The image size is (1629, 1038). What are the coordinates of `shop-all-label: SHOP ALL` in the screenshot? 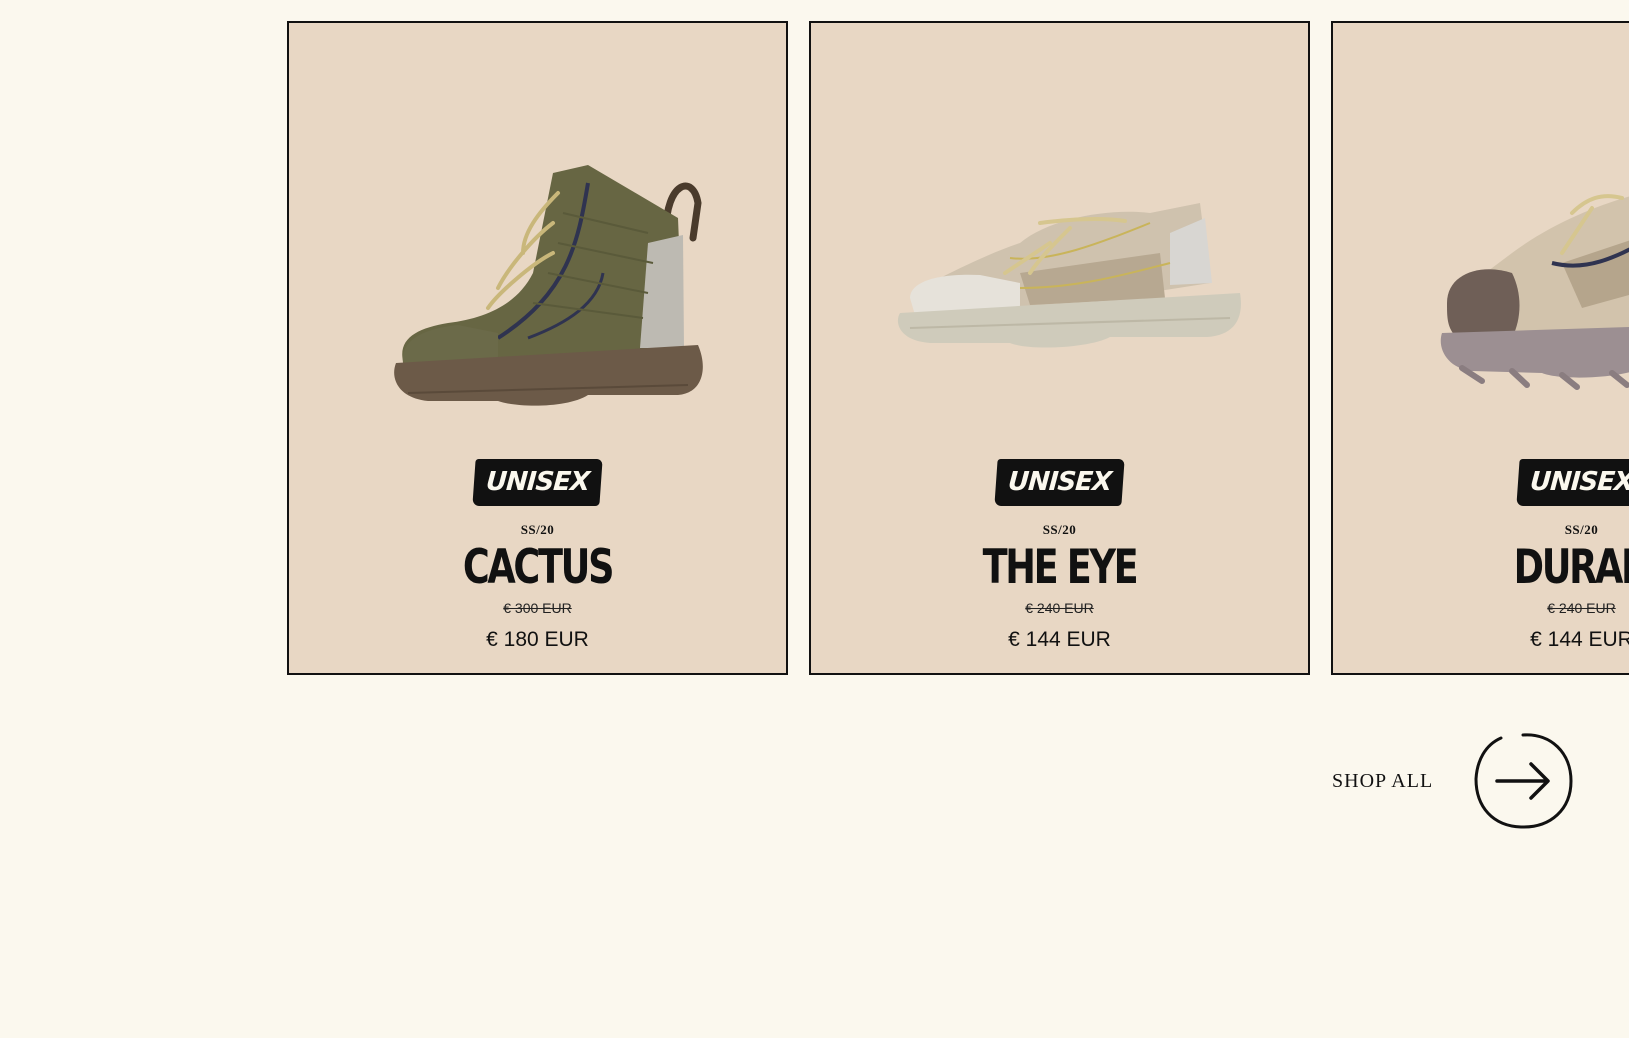 It's located at (1382, 781).